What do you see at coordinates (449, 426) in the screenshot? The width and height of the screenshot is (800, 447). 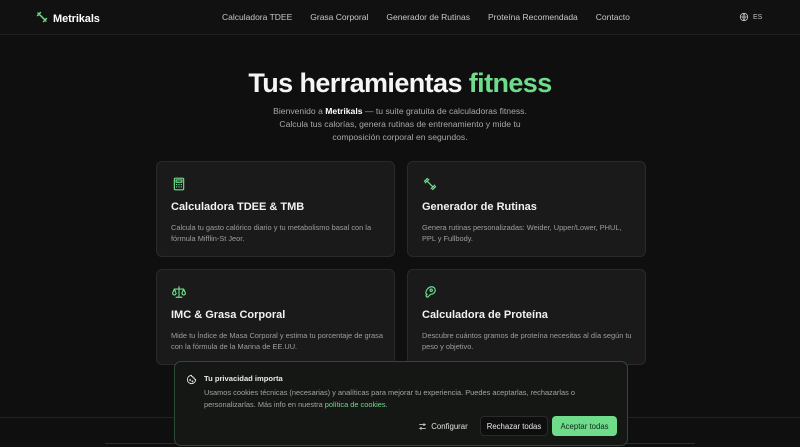 I see `configure-button-label: Configurar` at bounding box center [449, 426].